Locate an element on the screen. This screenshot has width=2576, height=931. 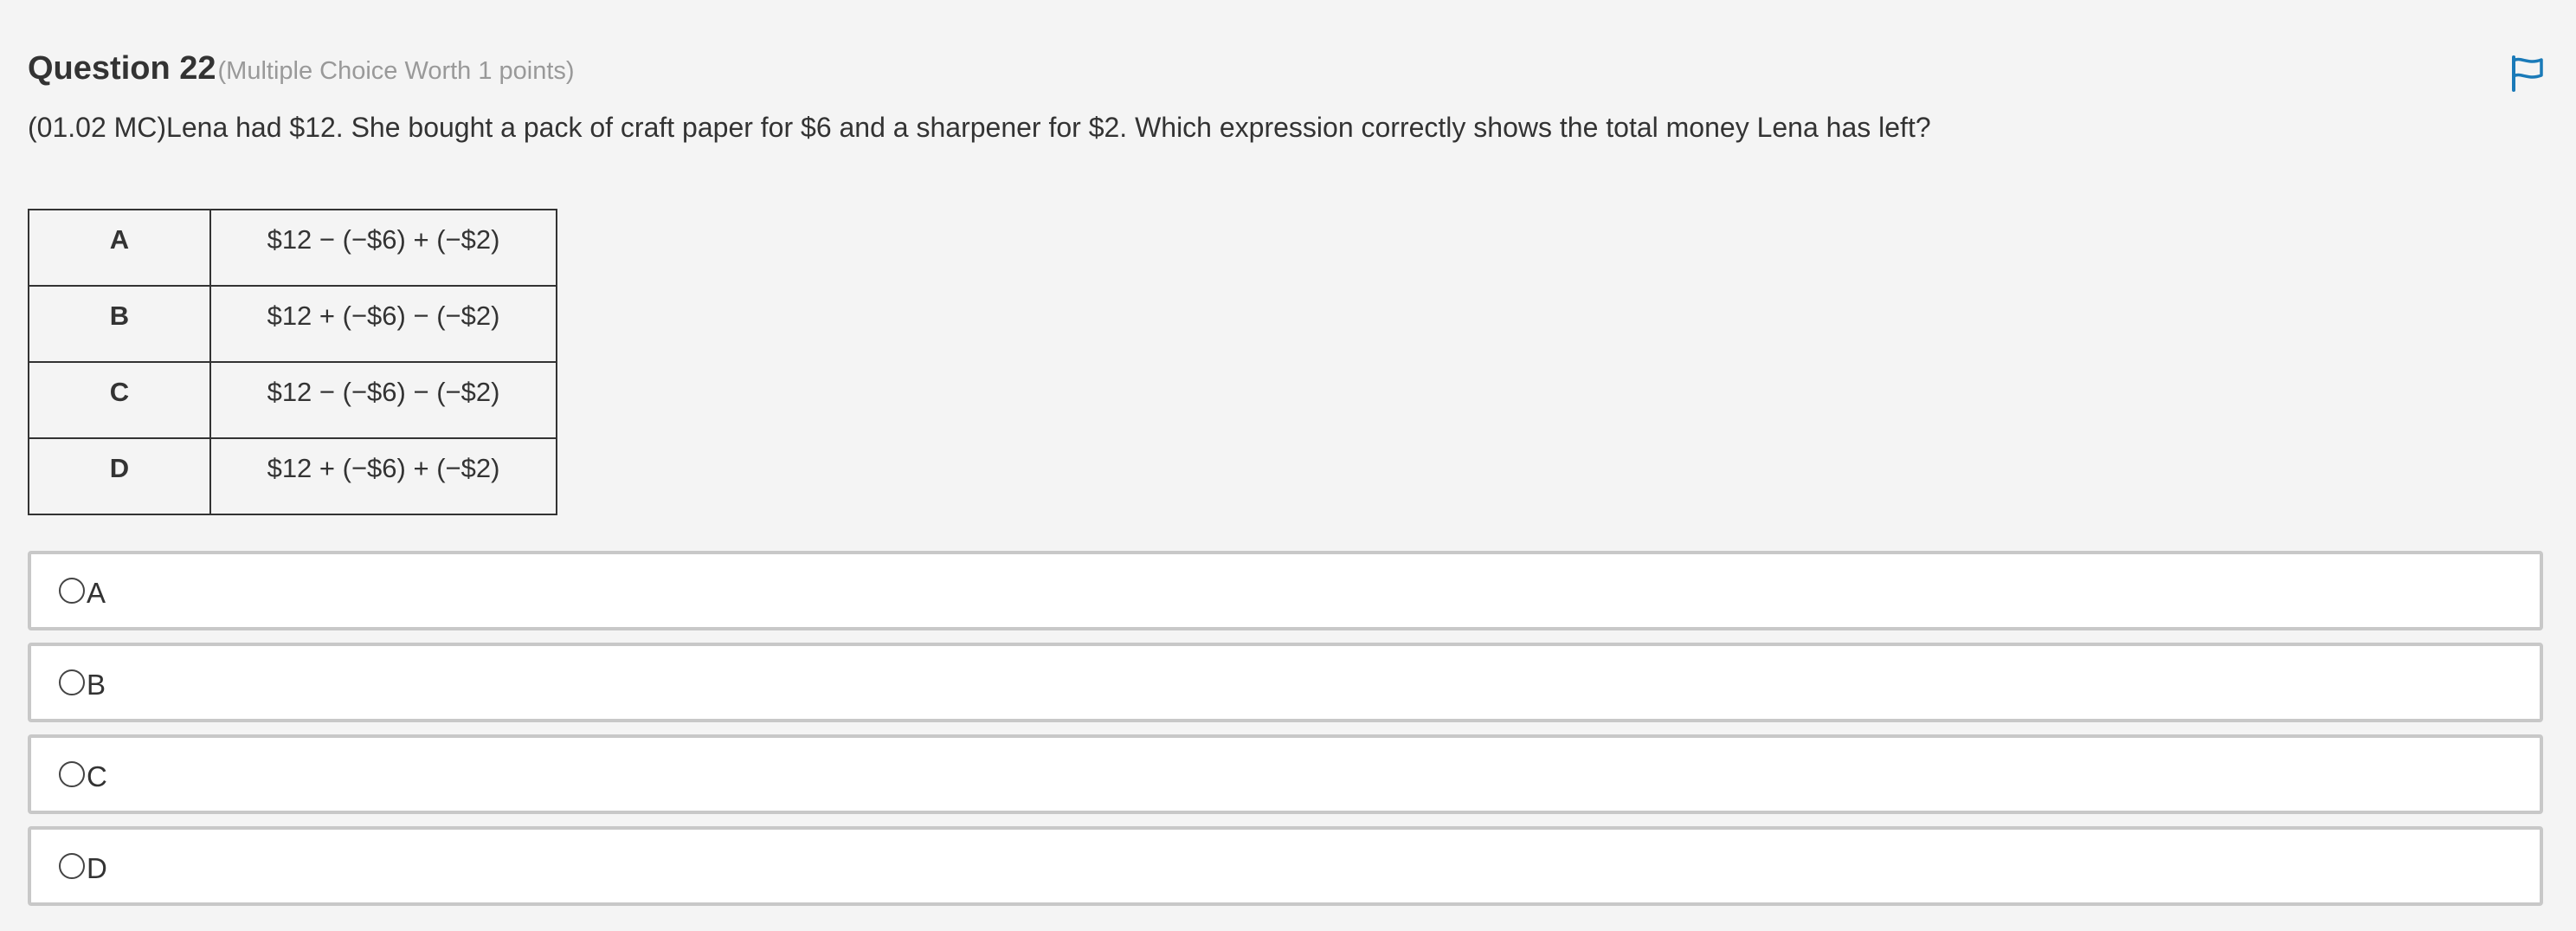
choice-expression: $12 − (−$6) − (−$2) is located at coordinates (383, 400).